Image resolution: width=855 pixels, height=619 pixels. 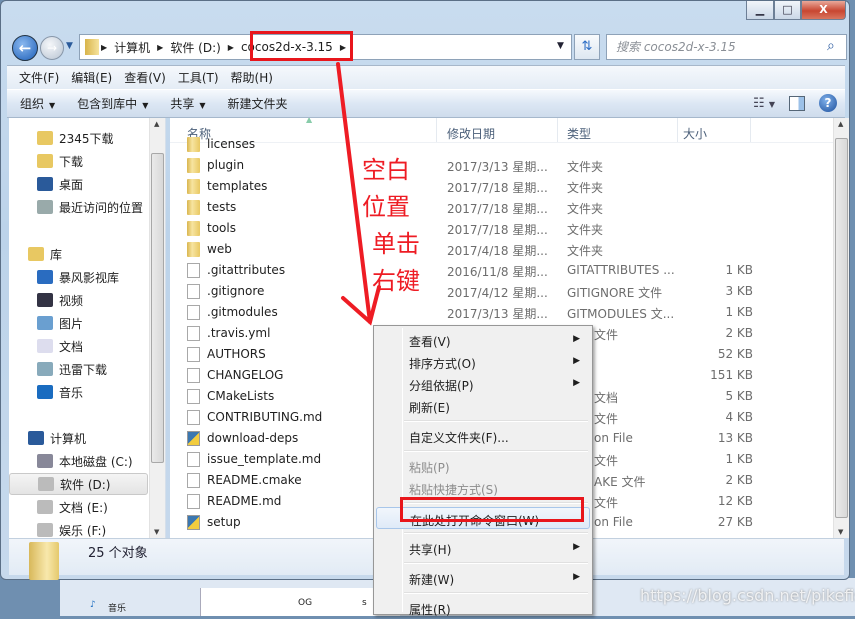 What do you see at coordinates (386, 170) in the screenshot?
I see `annotation-line: 空白` at bounding box center [386, 170].